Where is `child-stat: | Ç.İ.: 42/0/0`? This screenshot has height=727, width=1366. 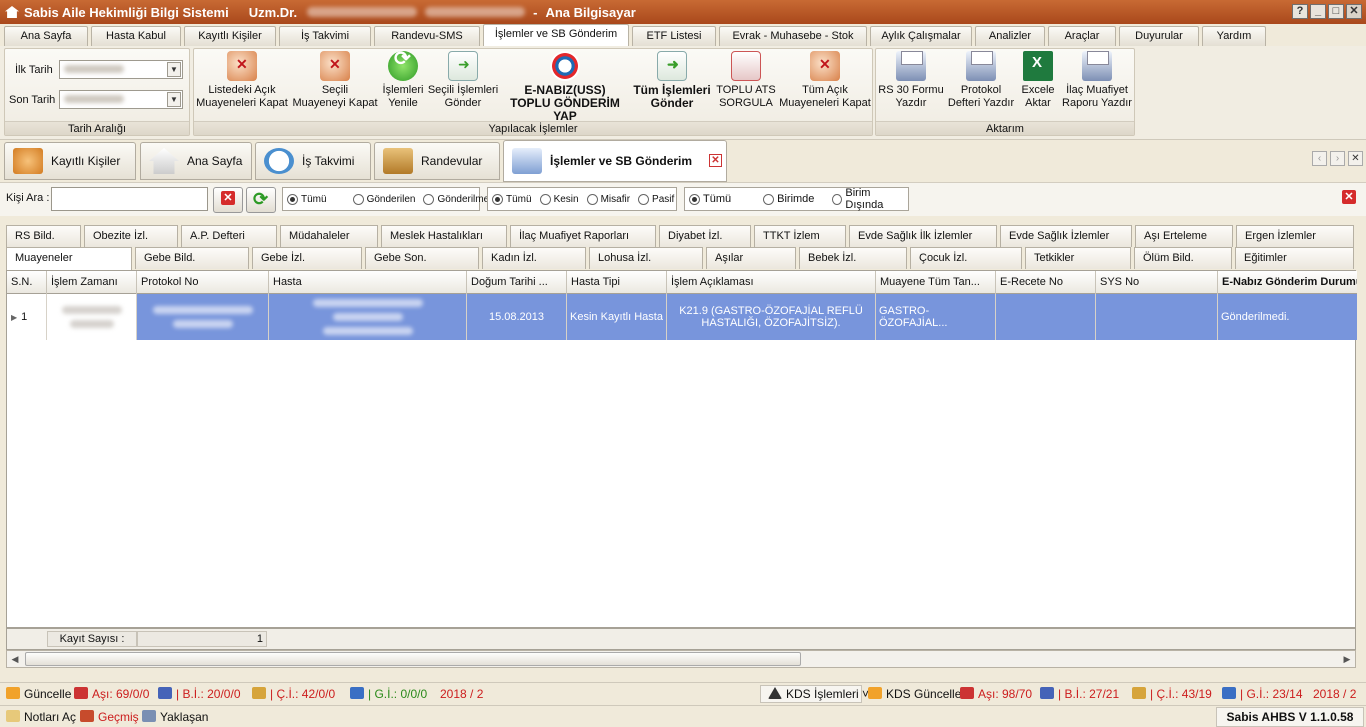 child-stat: | Ç.İ.: 42/0/0 is located at coordinates (293, 694).